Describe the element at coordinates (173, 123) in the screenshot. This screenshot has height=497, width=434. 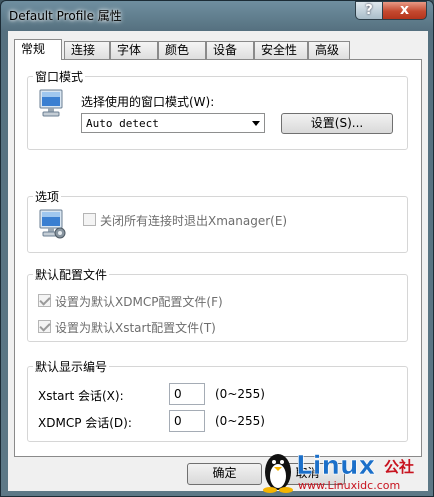
I see `window-mode-select: Auto detect` at that location.